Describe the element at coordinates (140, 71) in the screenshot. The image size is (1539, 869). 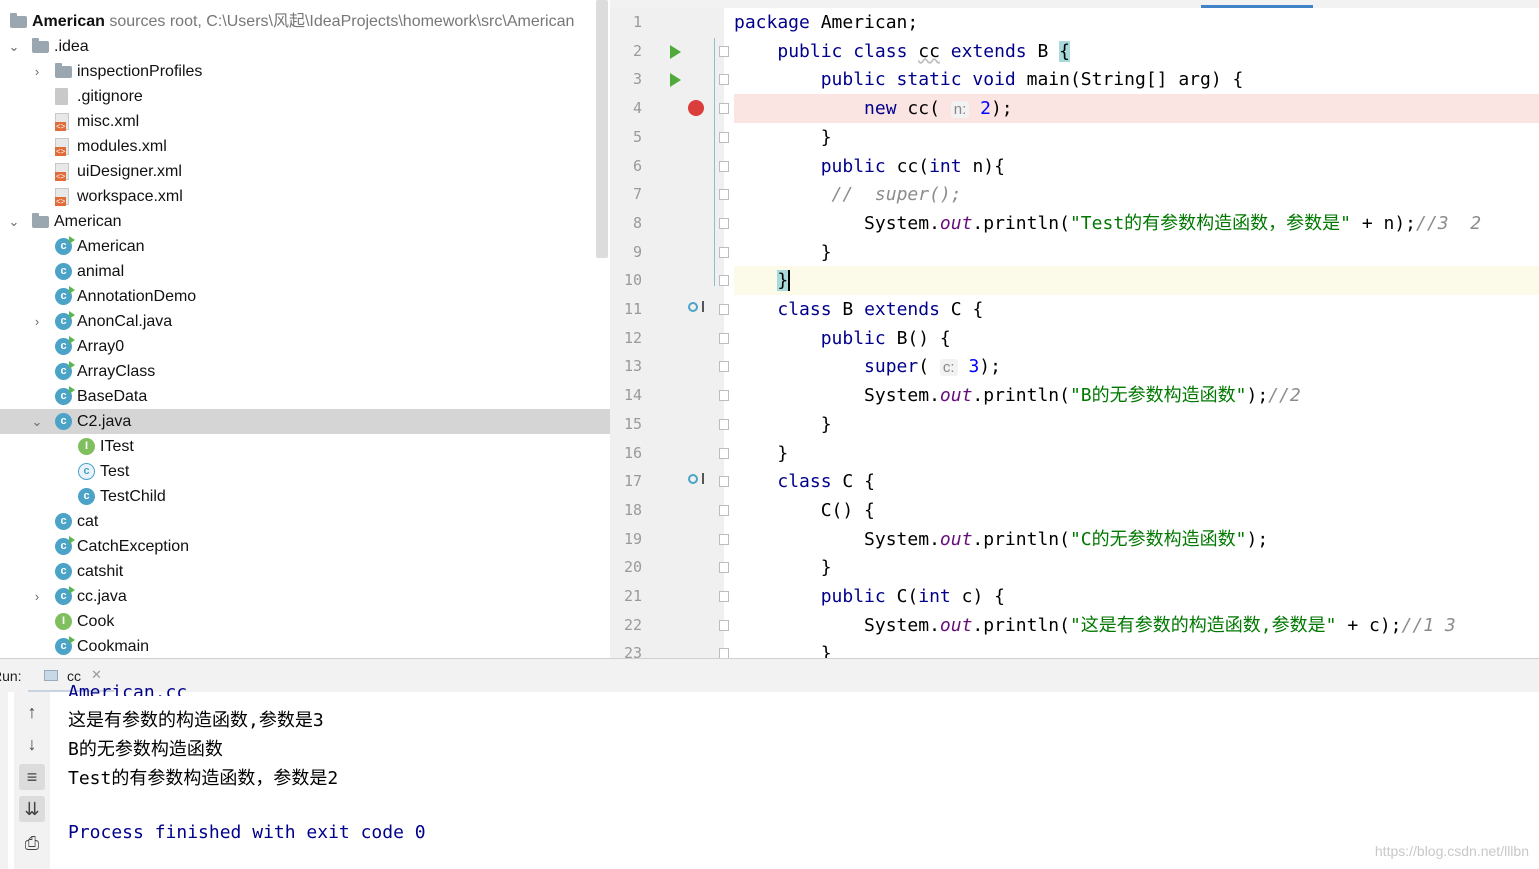
I see `tree-item-label: inspectionProfiles` at that location.